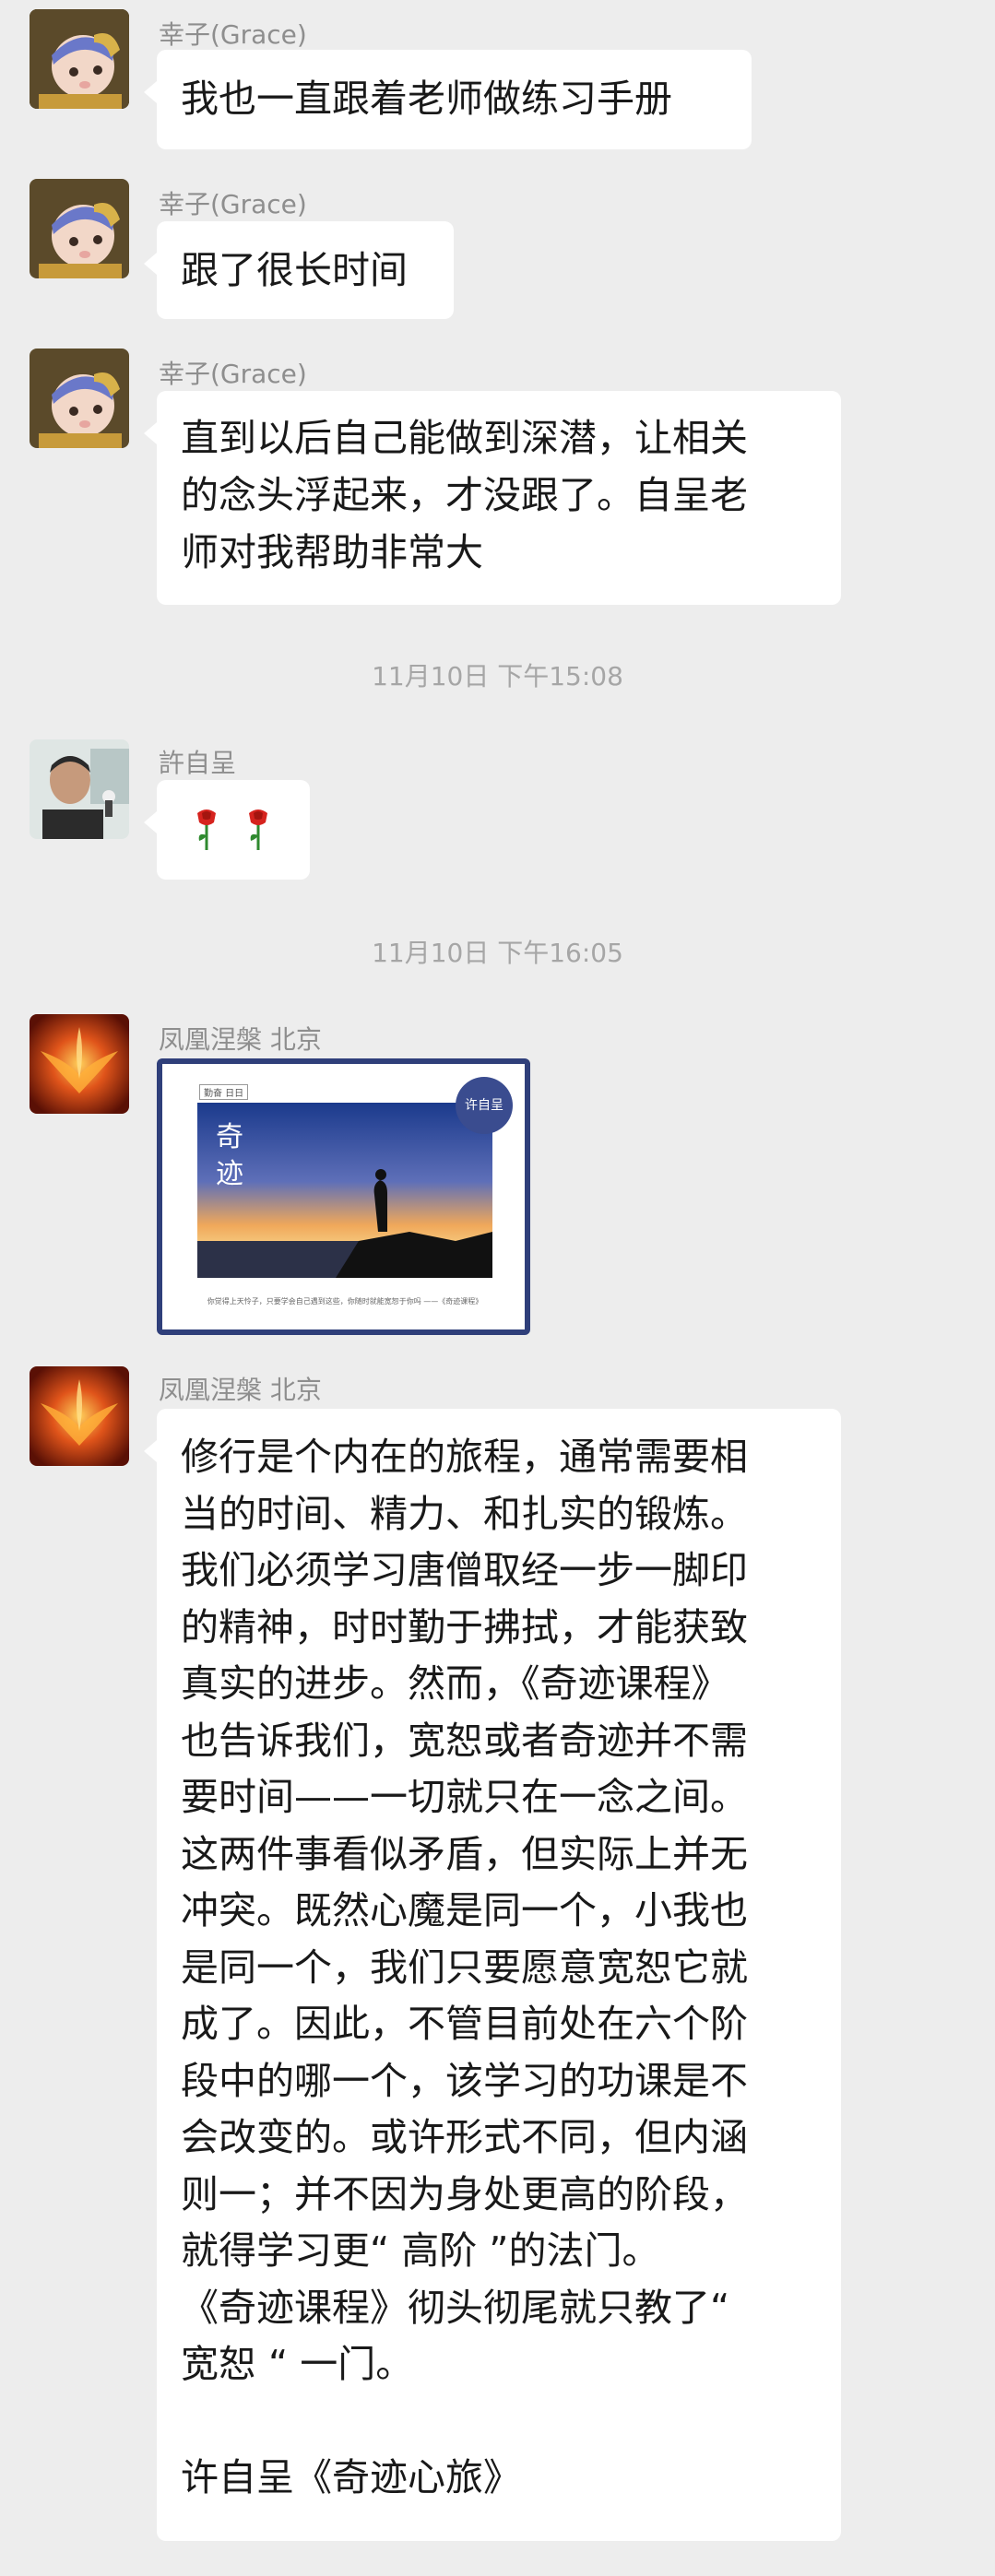 The image size is (995, 2576). I want to click on message-bubble, so click(227, 830).